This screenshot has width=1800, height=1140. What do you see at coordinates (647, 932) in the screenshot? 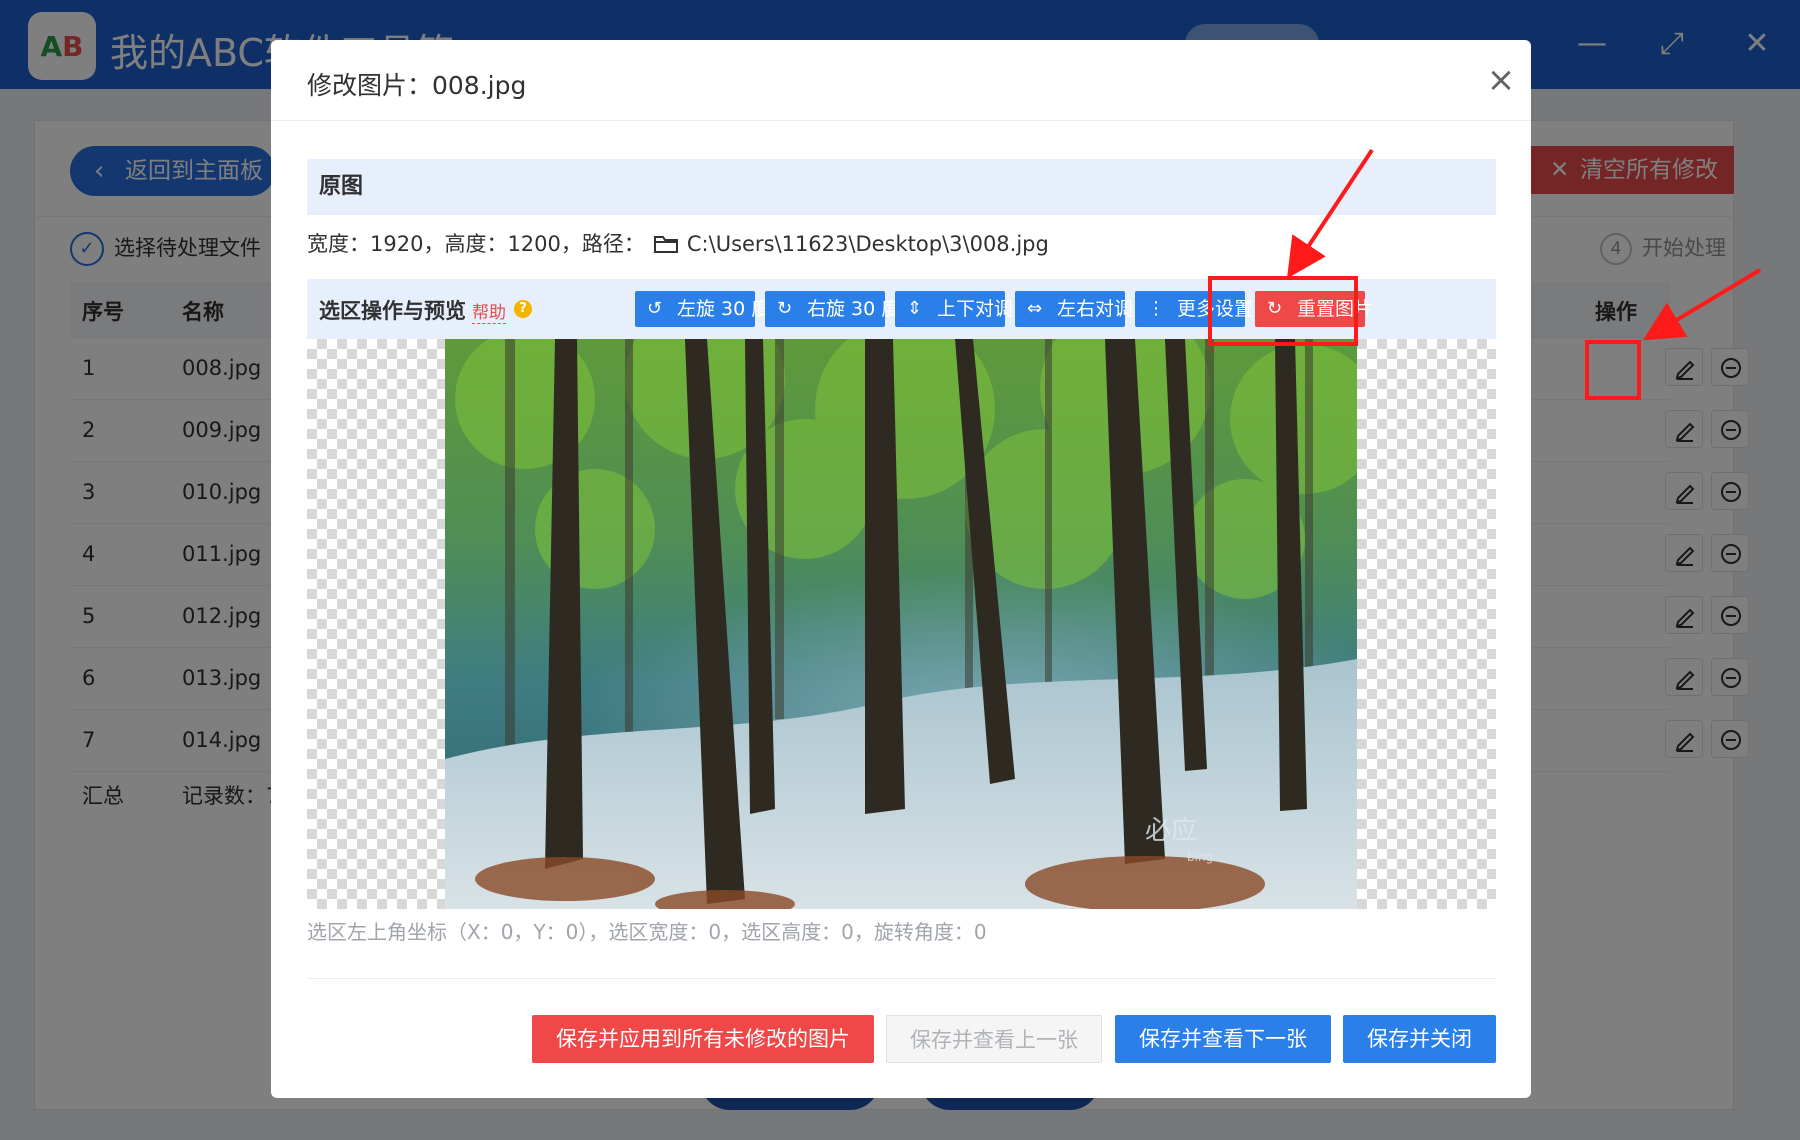
I see `selection-coords-text: 选区左上角坐标（X：0，Y：0），选区宽度：0，选区高度：0，旋转角度：0` at bounding box center [647, 932].